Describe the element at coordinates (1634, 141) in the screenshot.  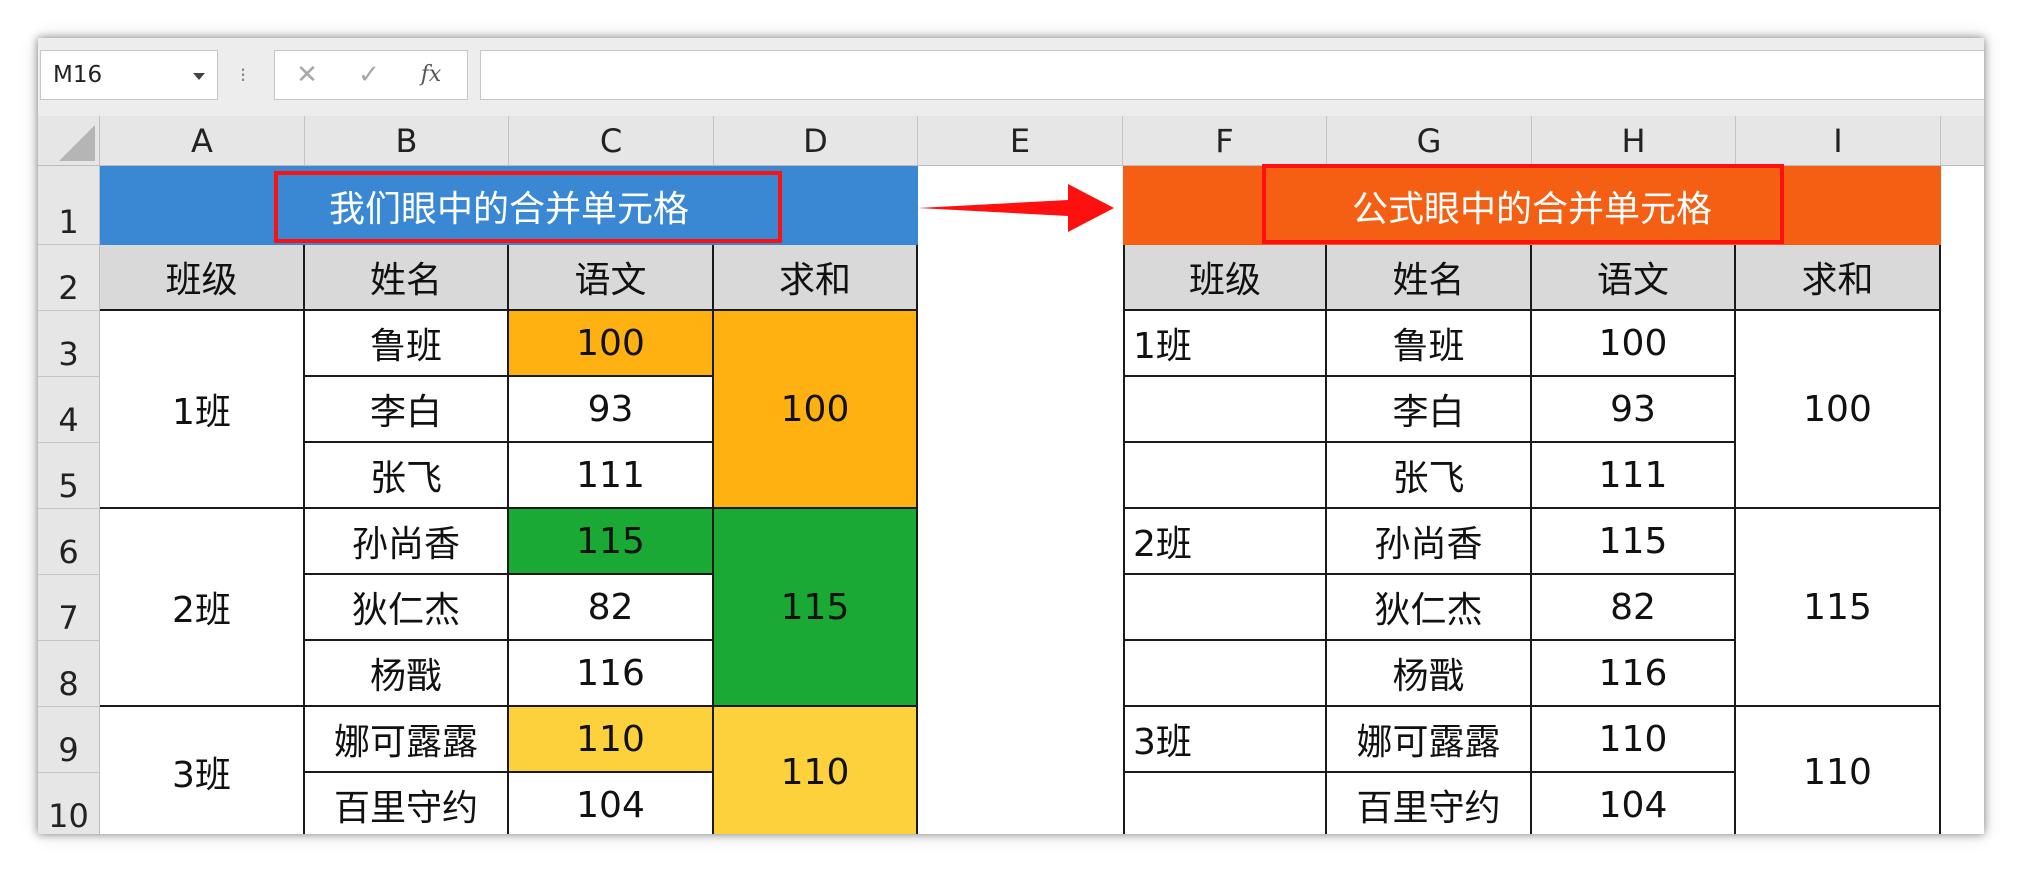
I see `column-header-h: H` at that location.